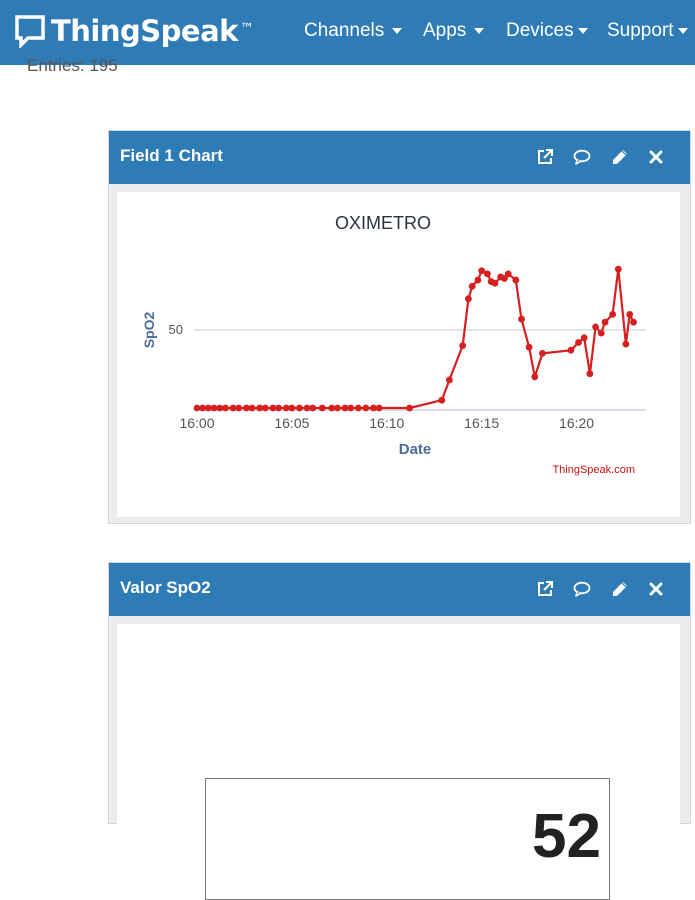 This screenshot has height=900, width=695. I want to click on brand-name: ThingSpeak, so click(144, 31).